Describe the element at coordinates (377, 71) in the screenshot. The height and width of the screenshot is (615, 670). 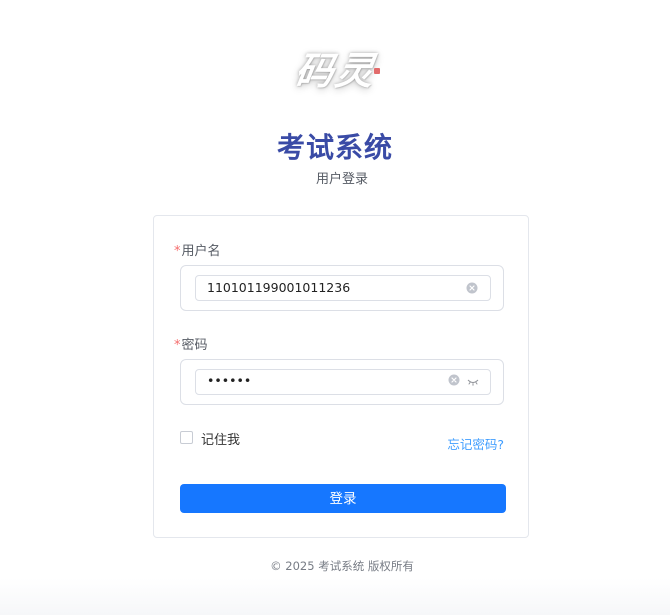
I see `logo-seal-icon` at that location.